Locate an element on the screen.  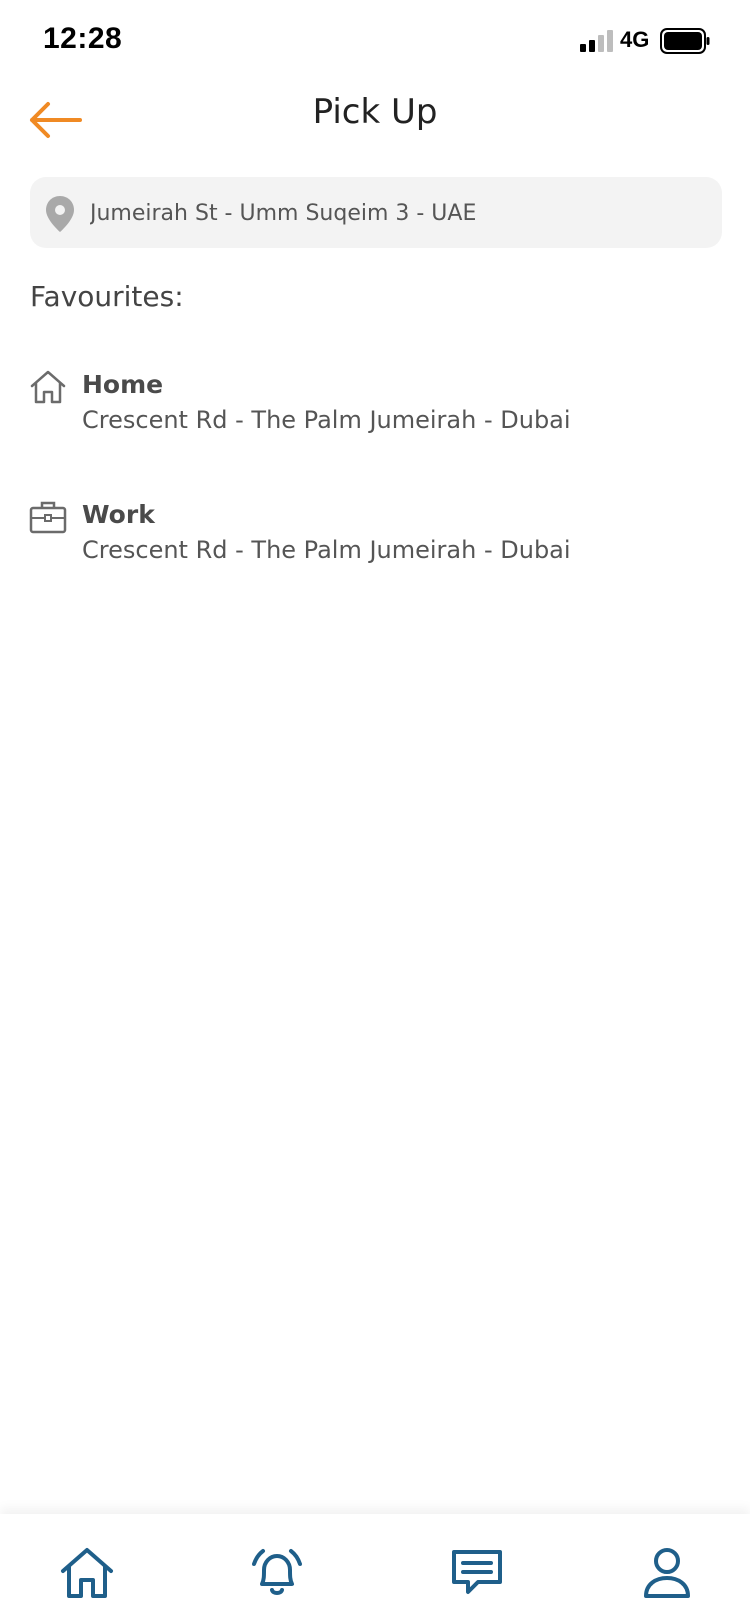
nav-home-button is located at coordinates (87, 1573).